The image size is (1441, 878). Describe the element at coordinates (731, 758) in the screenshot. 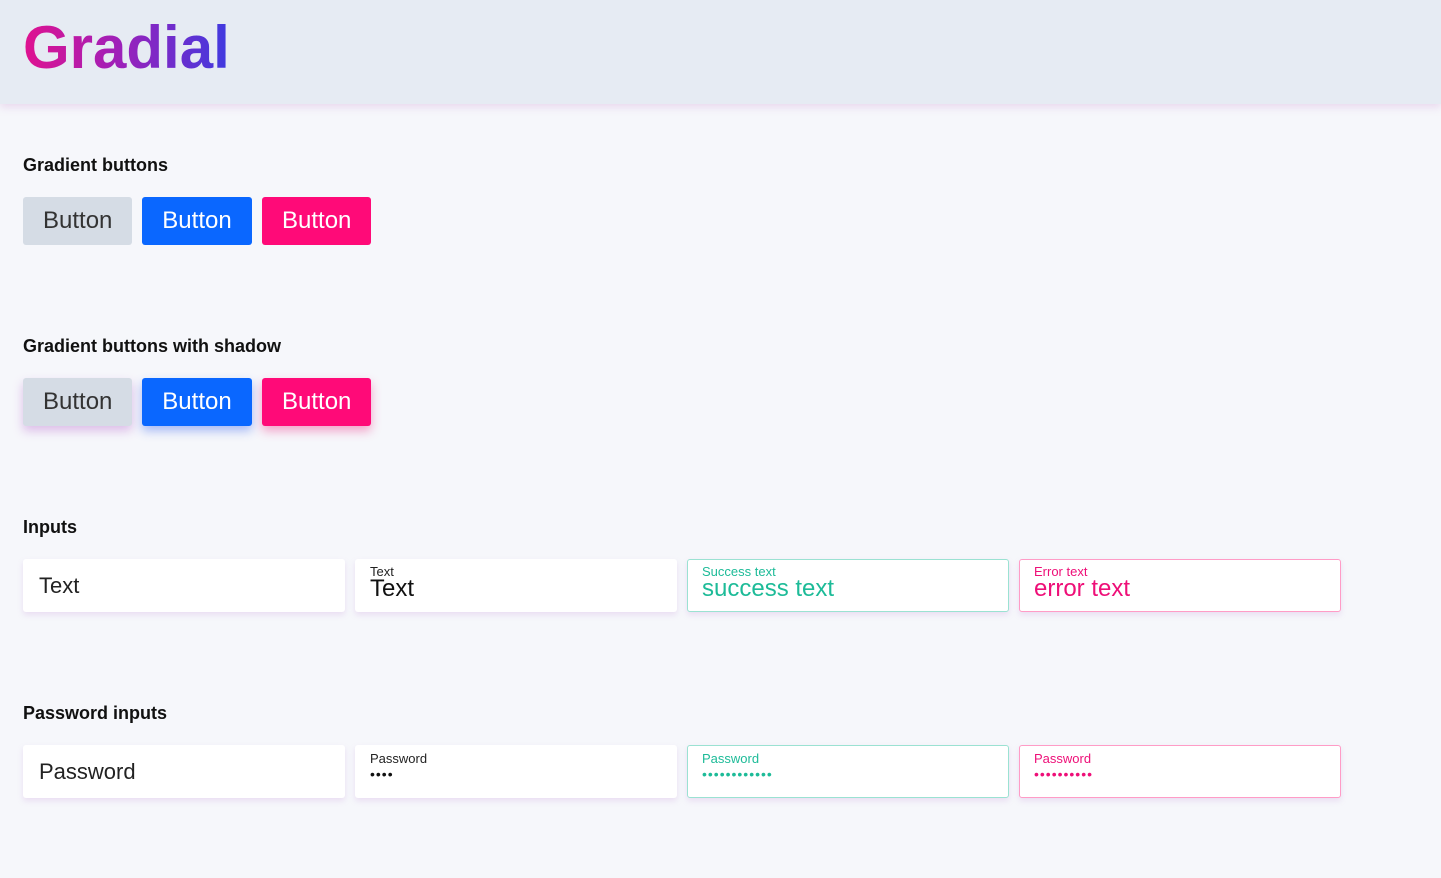

I see `password-label-success: Password` at that location.